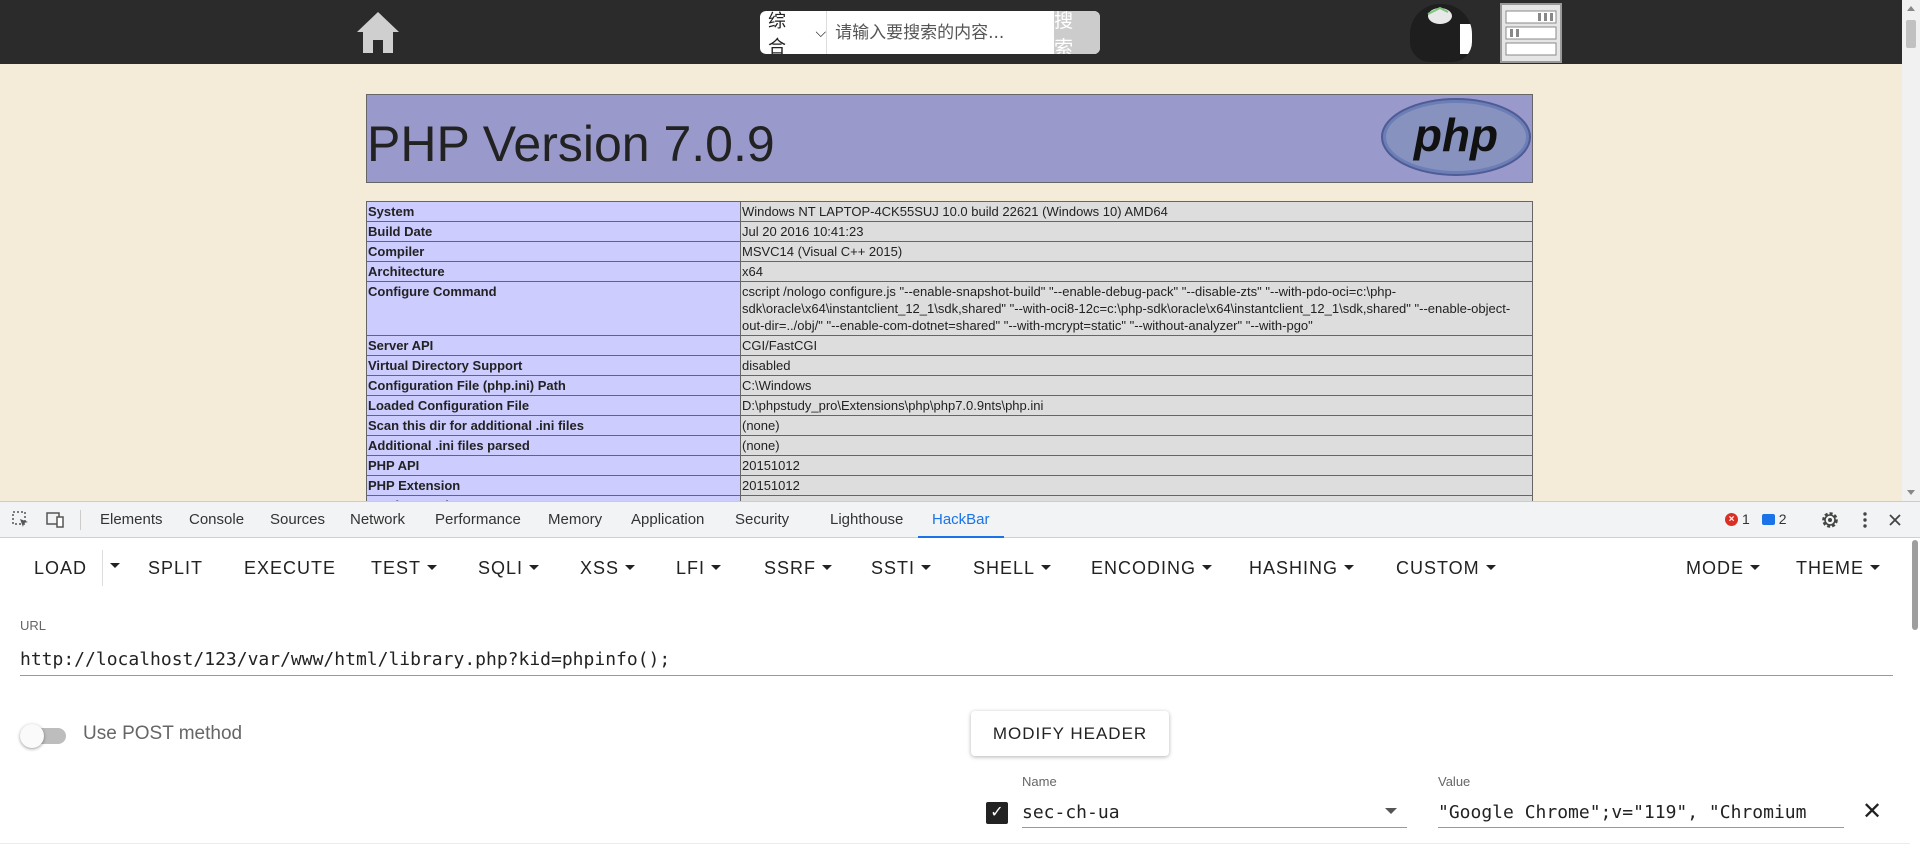 Image resolution: width=1920 pixels, height=844 pixels. What do you see at coordinates (821, 32) in the screenshot?
I see `chevron-down-icon: ⌵` at bounding box center [821, 32].